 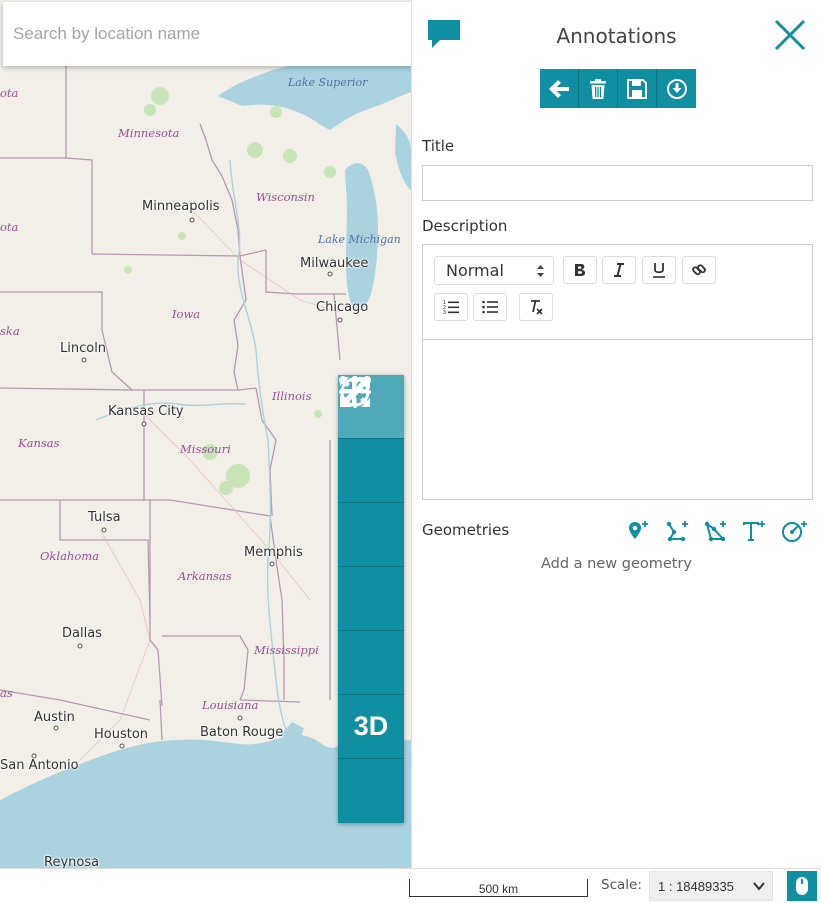 I want to click on map-footer: 500 km Scale: 1 : 18489335, so click(x=410, y=885).